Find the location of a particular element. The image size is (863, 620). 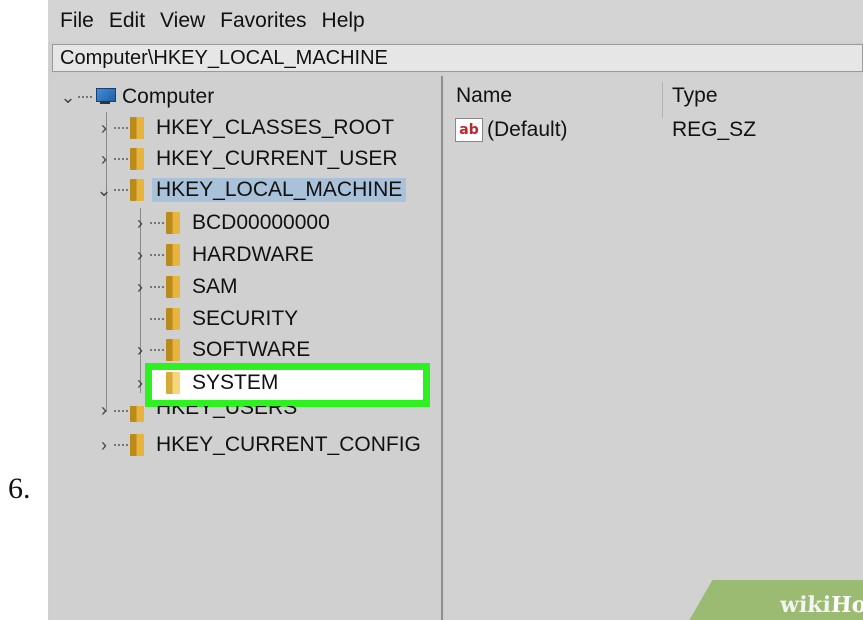

tree-item-hkey-users: › HKEY_USERS is located at coordinates (198, 414).